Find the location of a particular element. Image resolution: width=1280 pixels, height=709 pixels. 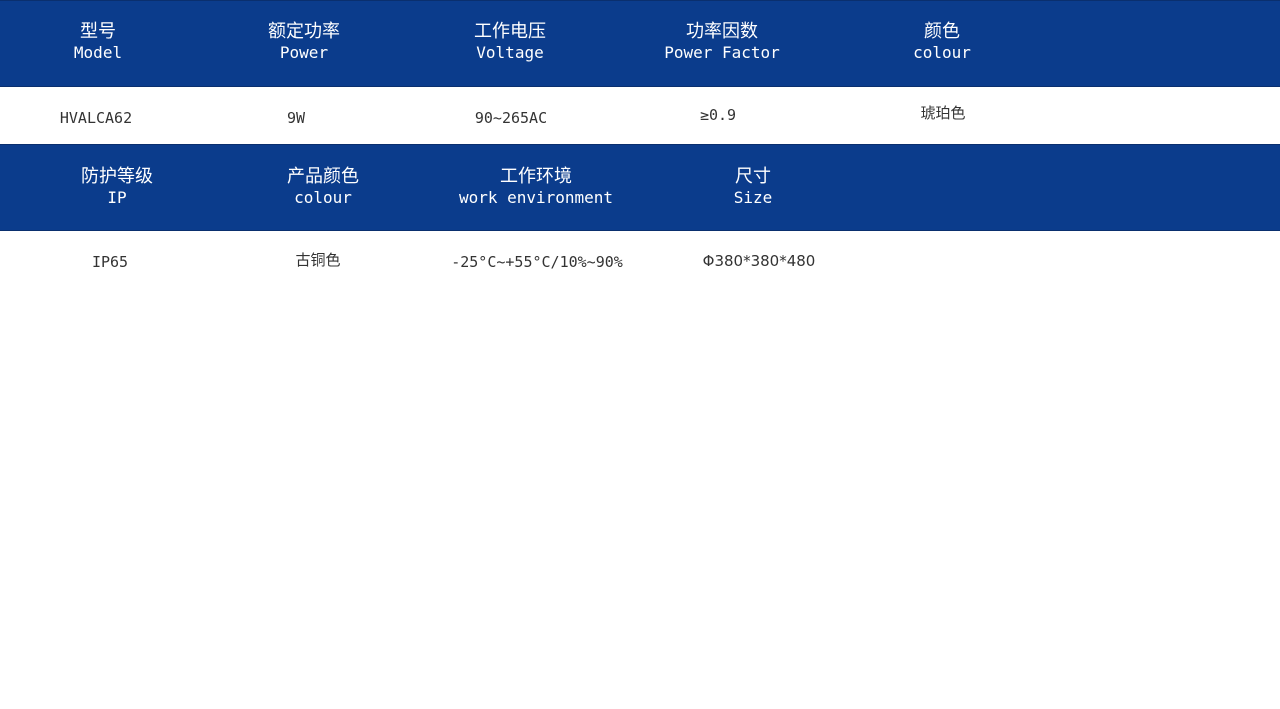

header-voltage: 工作电压 Voltage is located at coordinates (510, 42).